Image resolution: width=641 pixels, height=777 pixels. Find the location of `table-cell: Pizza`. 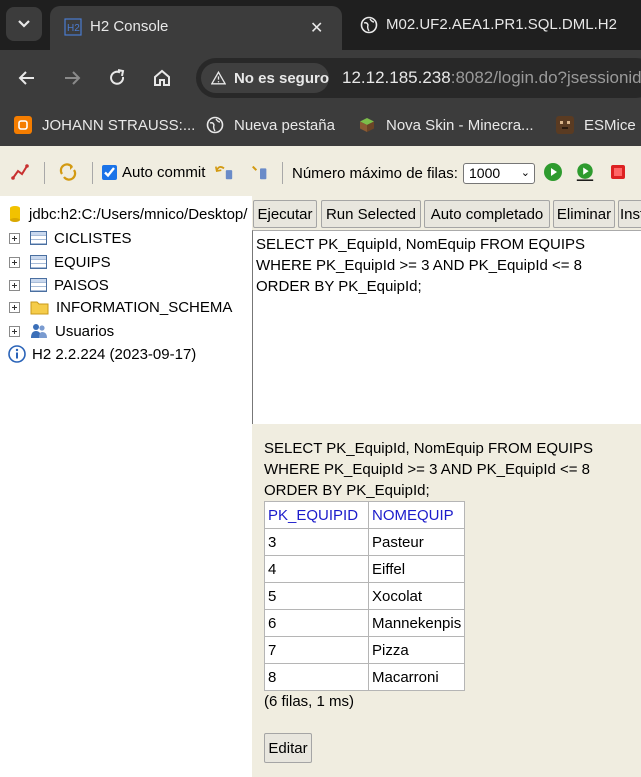

table-cell: Pizza is located at coordinates (416, 650).